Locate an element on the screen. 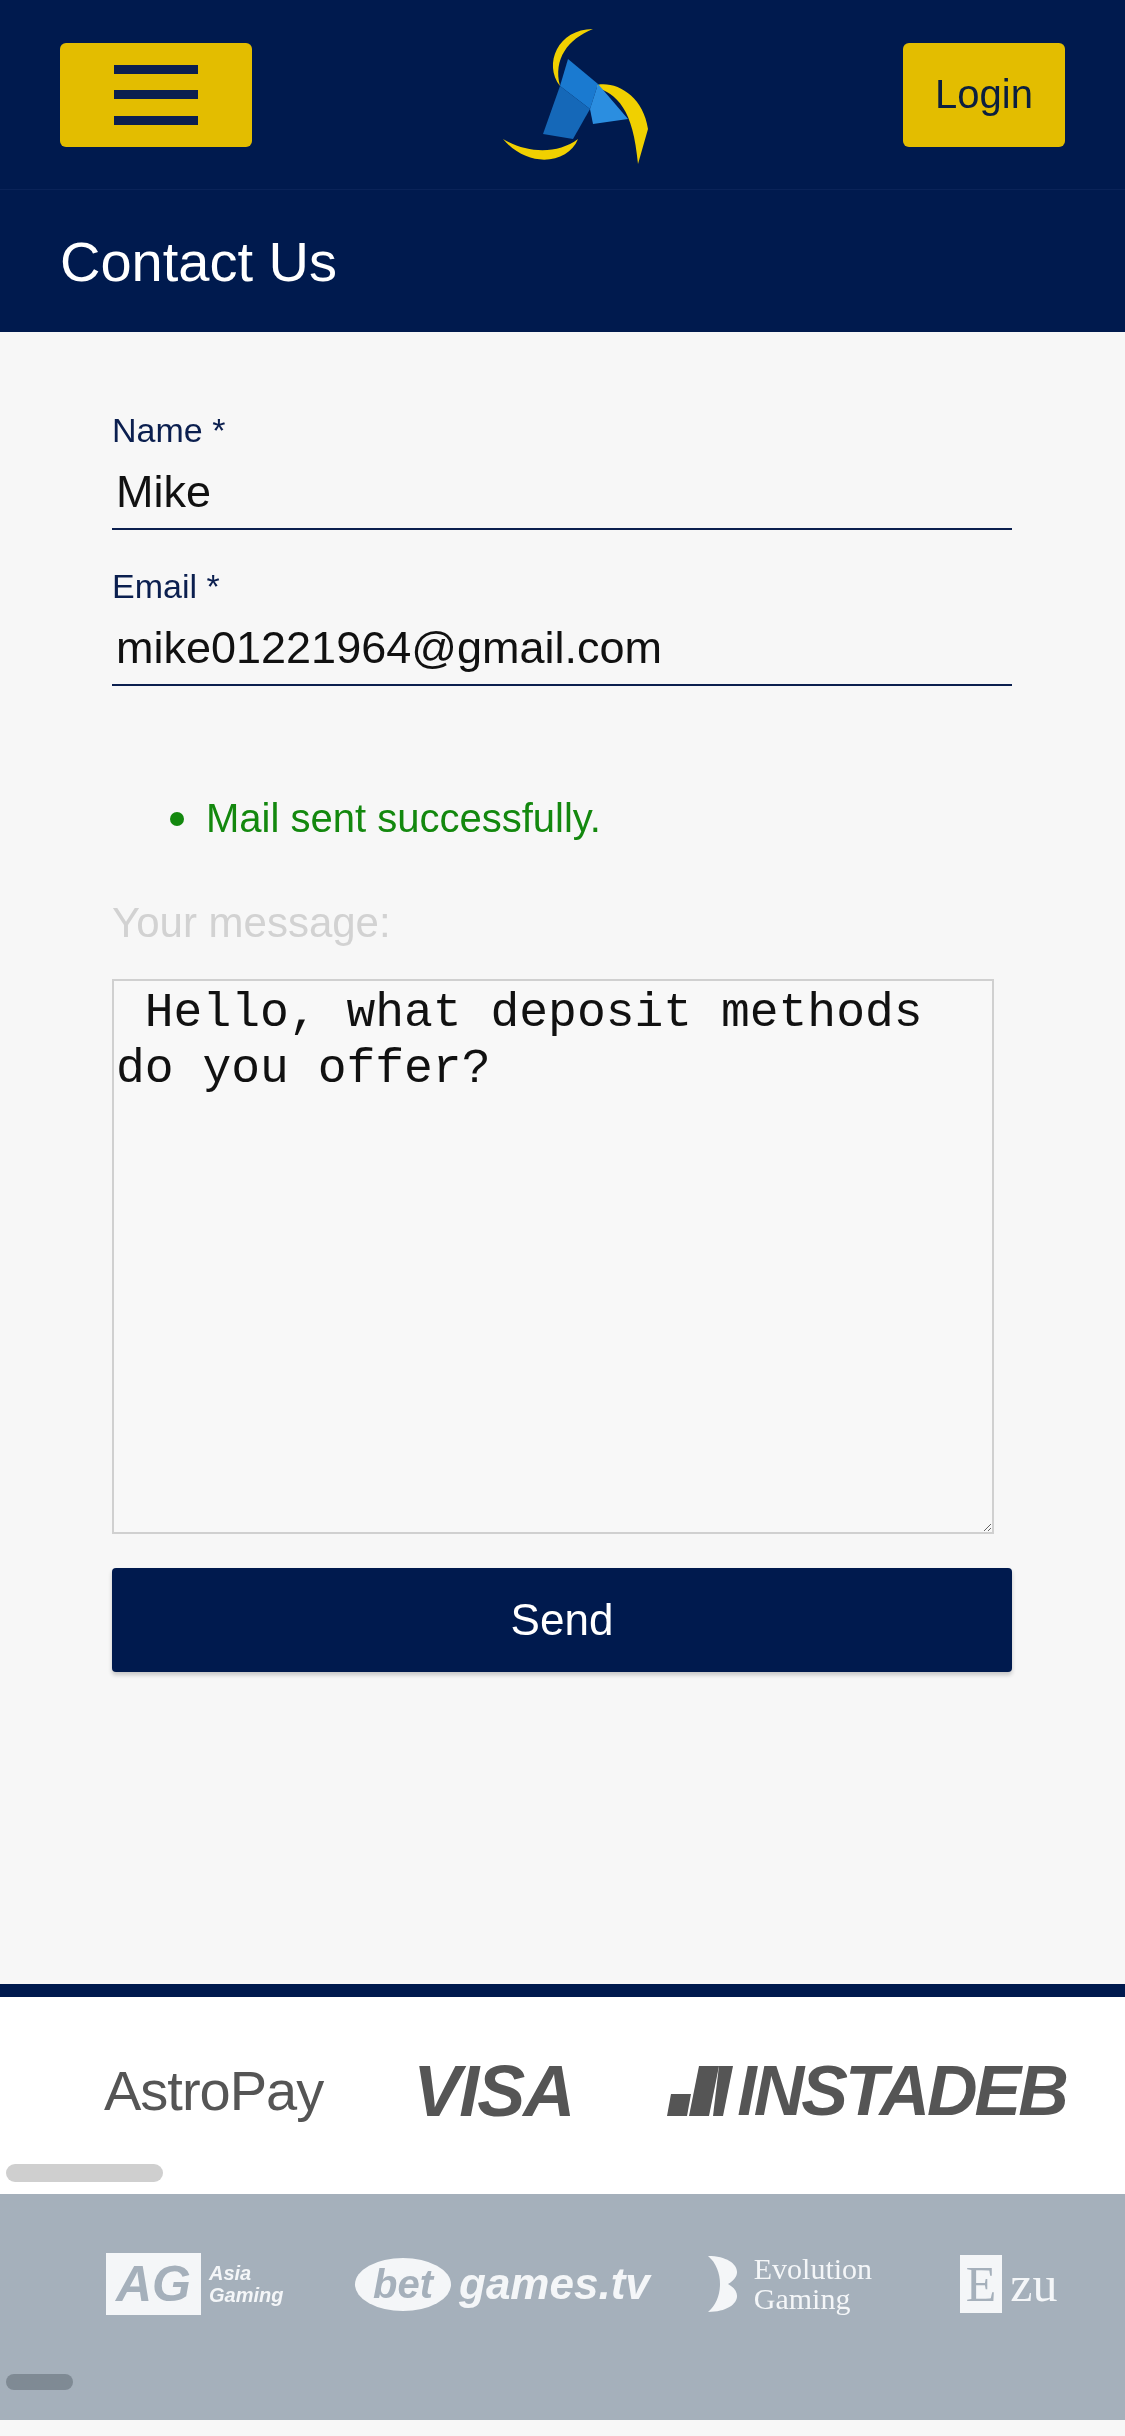 The height and width of the screenshot is (2436, 1125). ag-logo: AG is located at coordinates (153, 2284).